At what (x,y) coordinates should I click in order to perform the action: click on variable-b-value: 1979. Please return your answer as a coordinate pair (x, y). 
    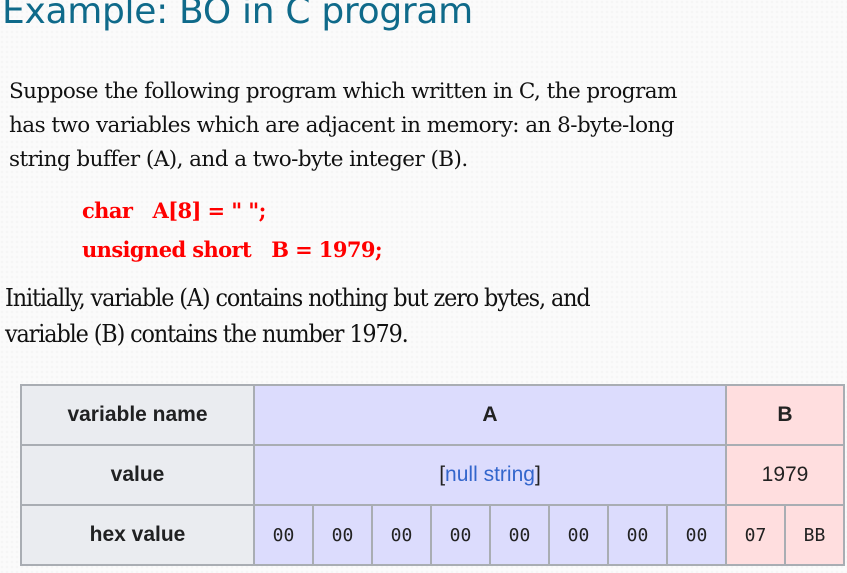
    Looking at the image, I should click on (785, 475).